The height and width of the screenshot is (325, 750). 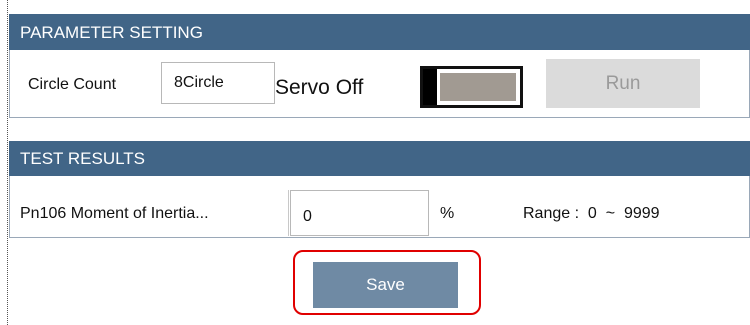 I want to click on unit-label: %, so click(x=447, y=213).